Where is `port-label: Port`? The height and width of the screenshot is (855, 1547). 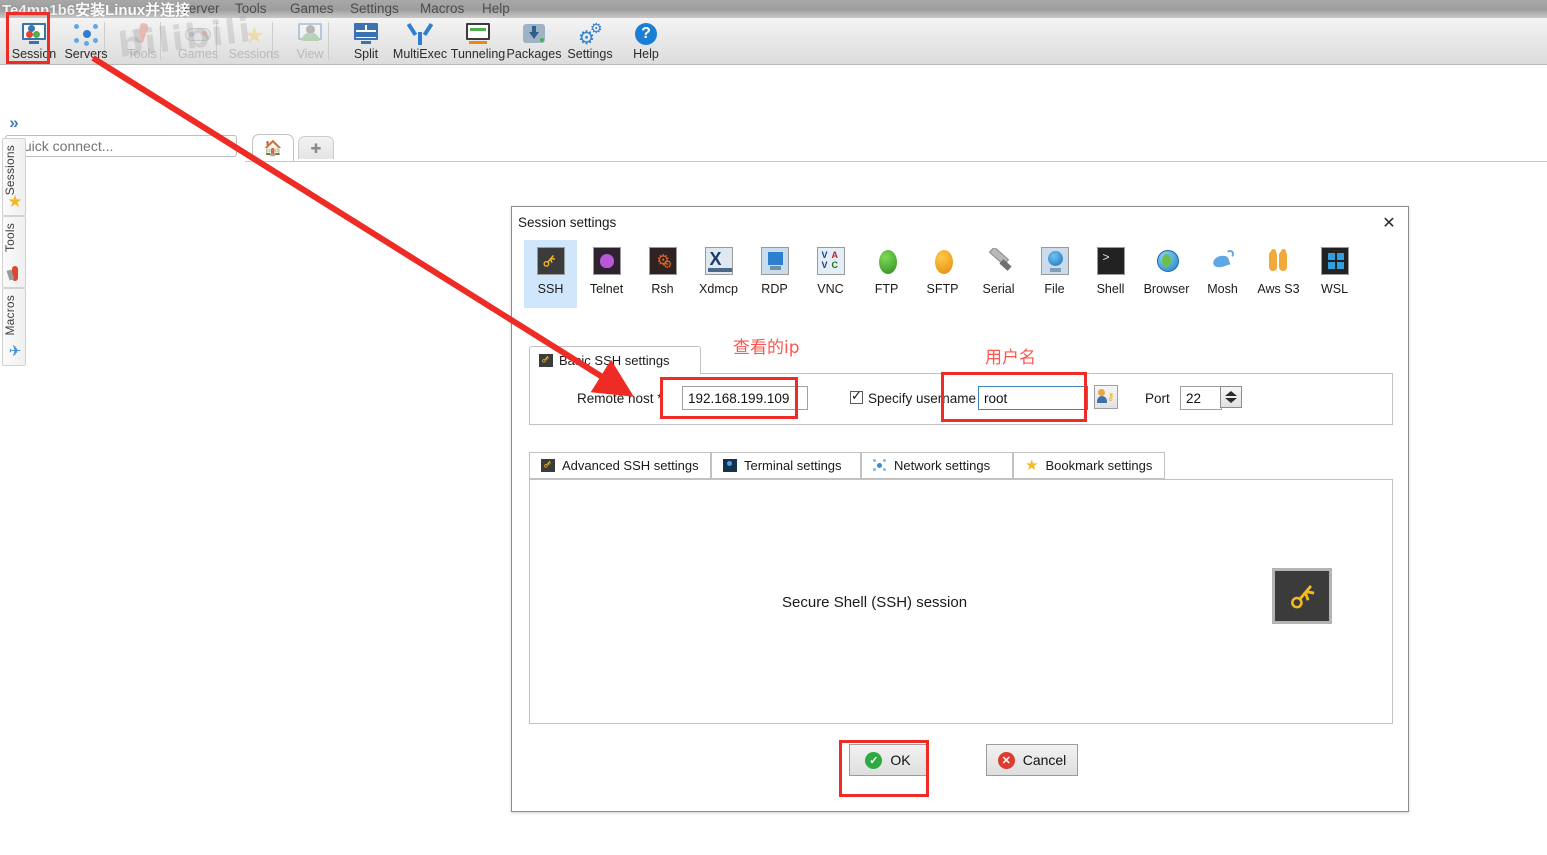 port-label: Port is located at coordinates (1157, 398).